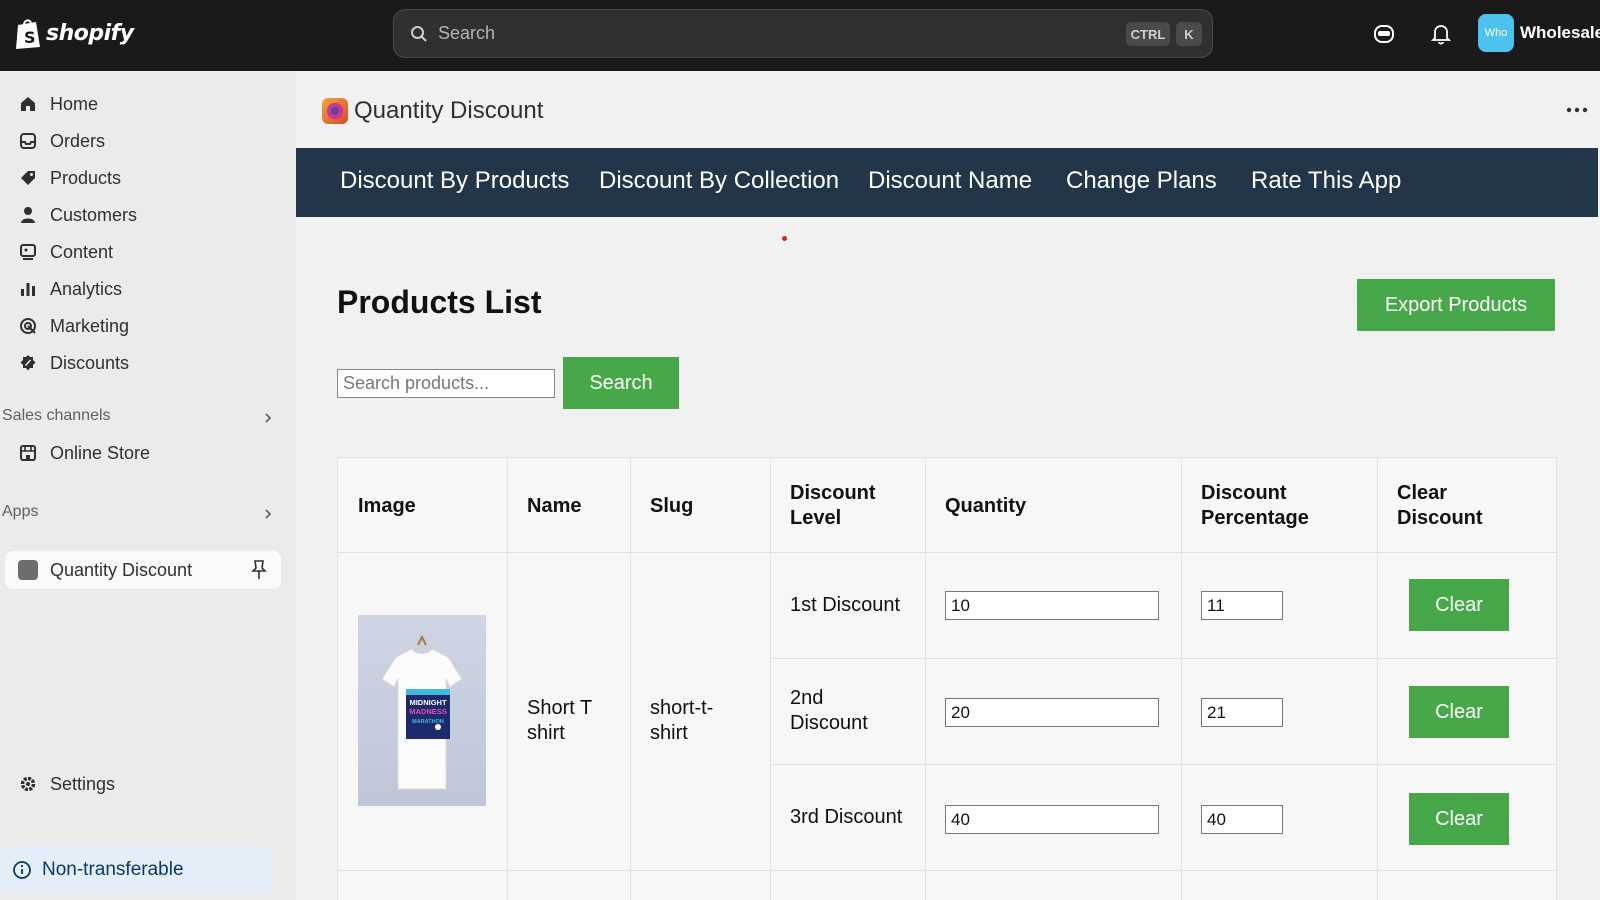  Describe the element at coordinates (90, 325) in the screenshot. I see `sidebar-item-label: Marketing` at that location.